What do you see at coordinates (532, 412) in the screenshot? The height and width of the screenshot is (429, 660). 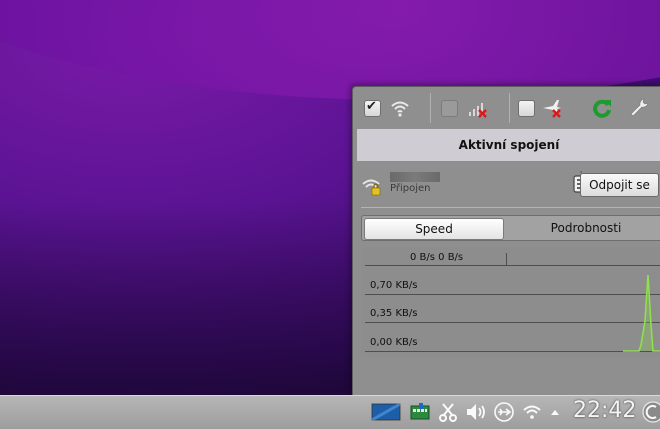 I see `wifi-tray-icon` at bounding box center [532, 412].